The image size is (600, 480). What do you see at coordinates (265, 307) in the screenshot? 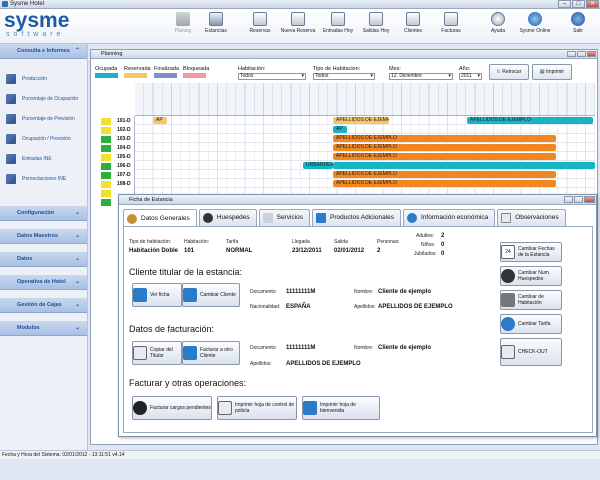
I see `nacionalidad-label: Nacionalidad:` at bounding box center [265, 307].